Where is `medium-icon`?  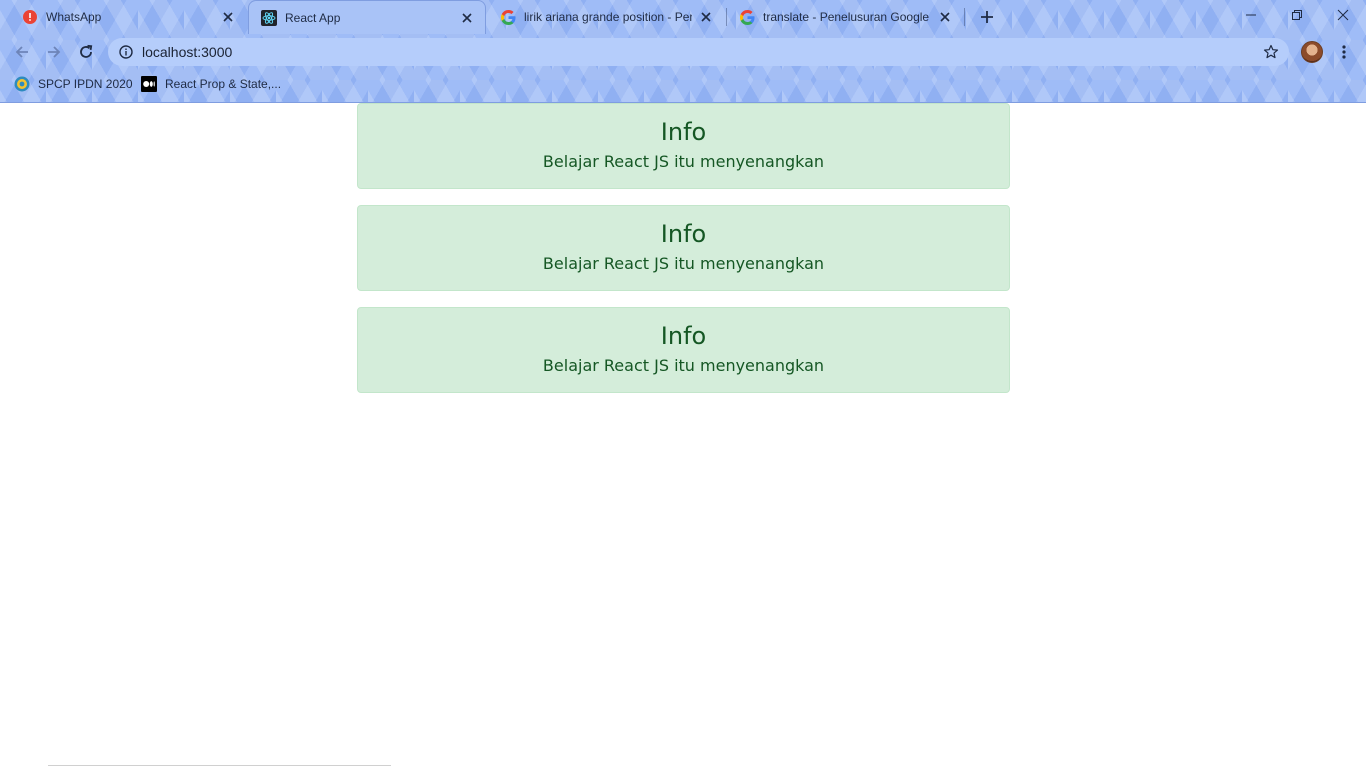 medium-icon is located at coordinates (149, 84).